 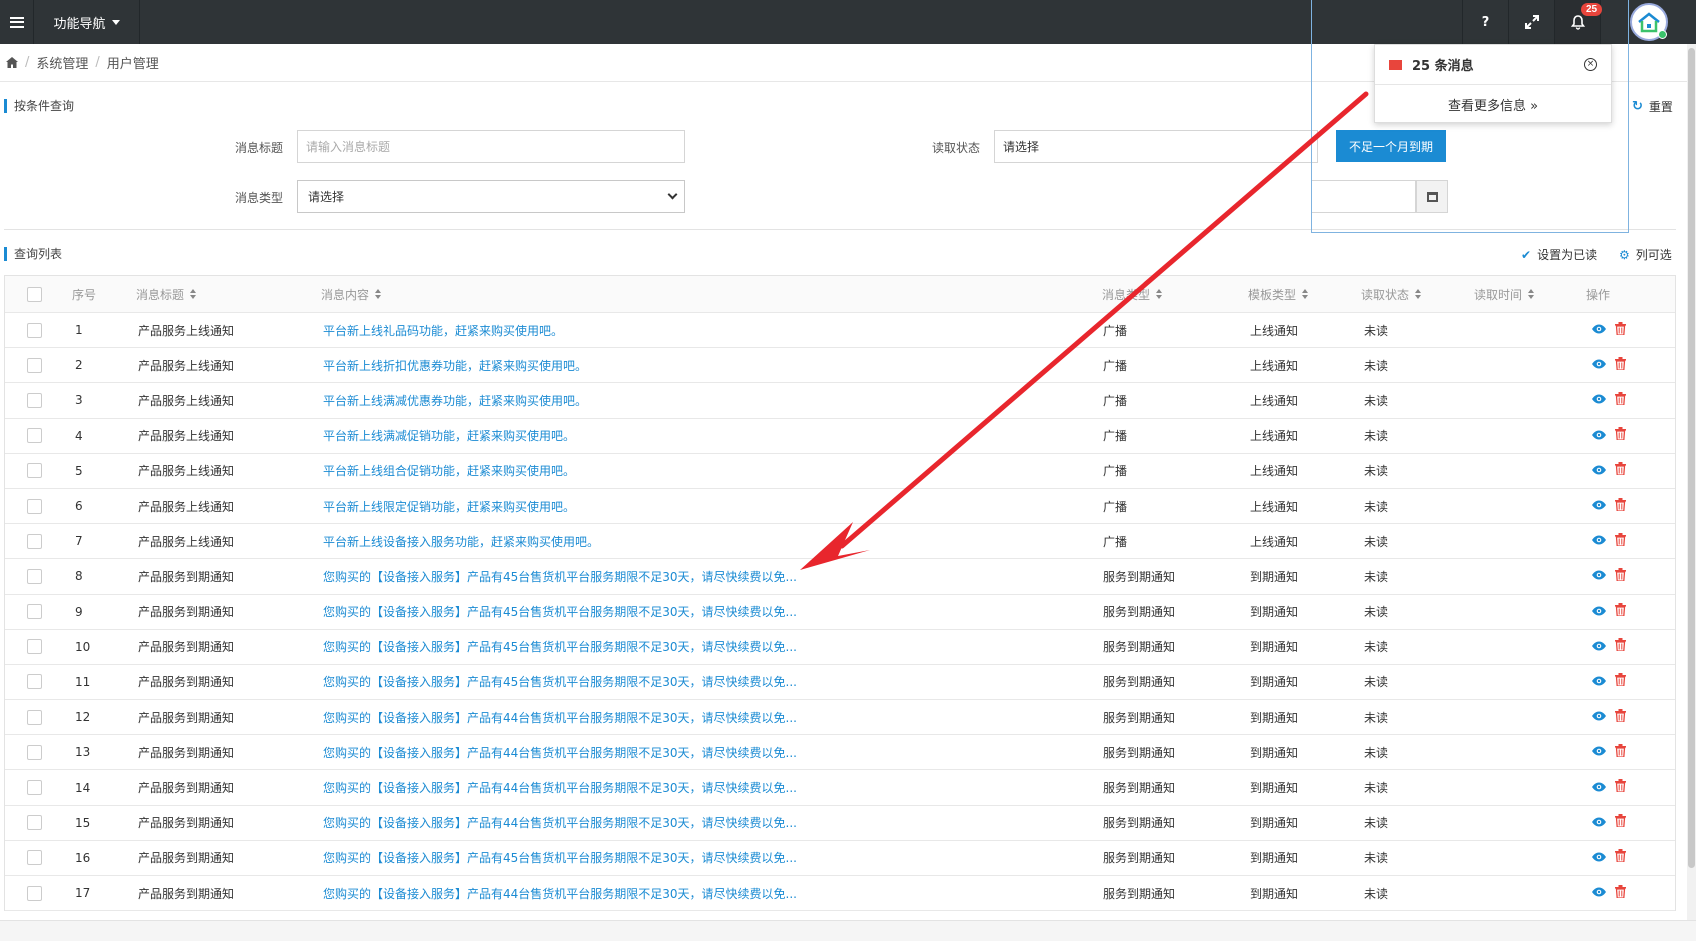 What do you see at coordinates (491, 196) in the screenshot?
I see `message-type-select: 请选择` at bounding box center [491, 196].